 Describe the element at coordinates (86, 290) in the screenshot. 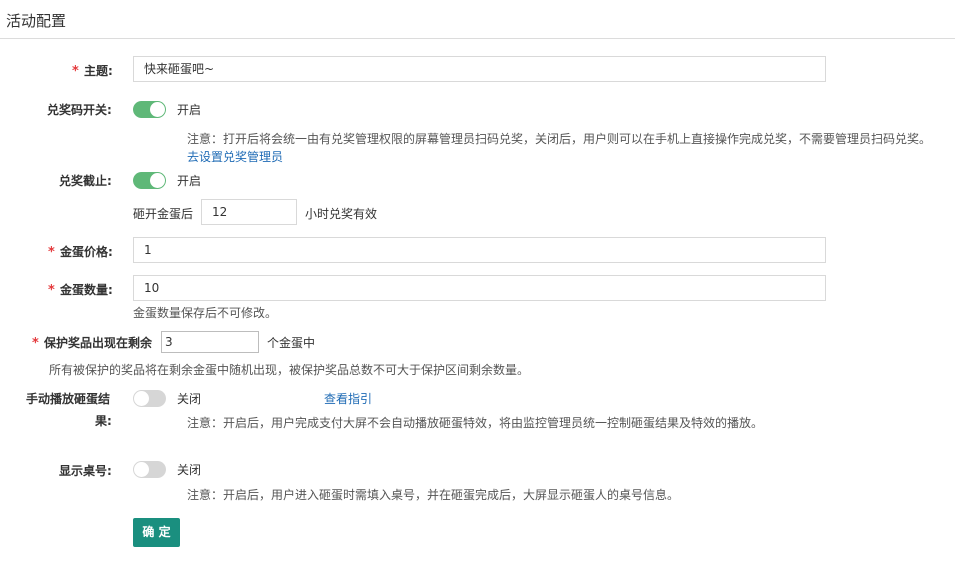

I see `egg-count-label: 金蛋数量:` at that location.